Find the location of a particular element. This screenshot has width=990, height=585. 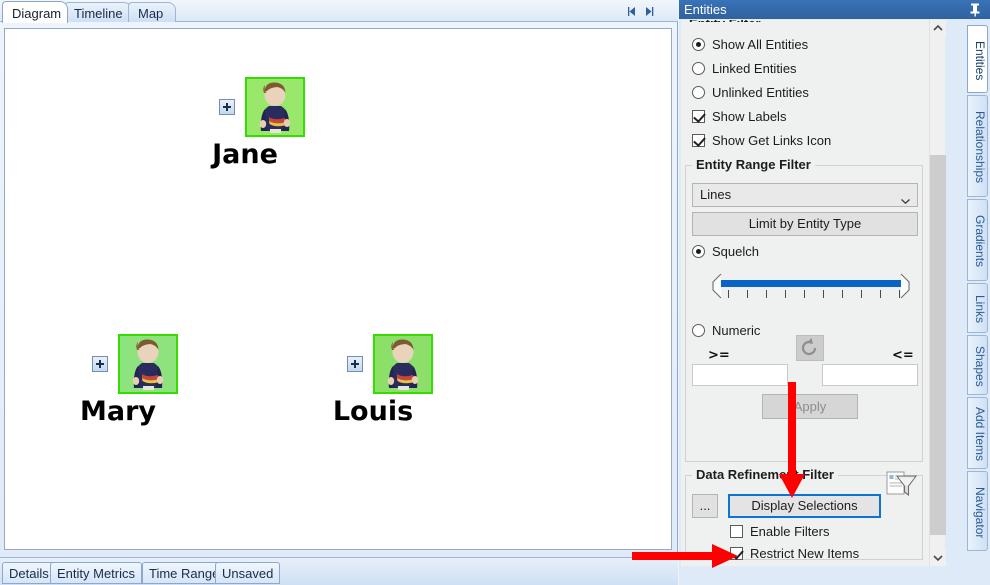

pushpin-icon is located at coordinates (975, 9).